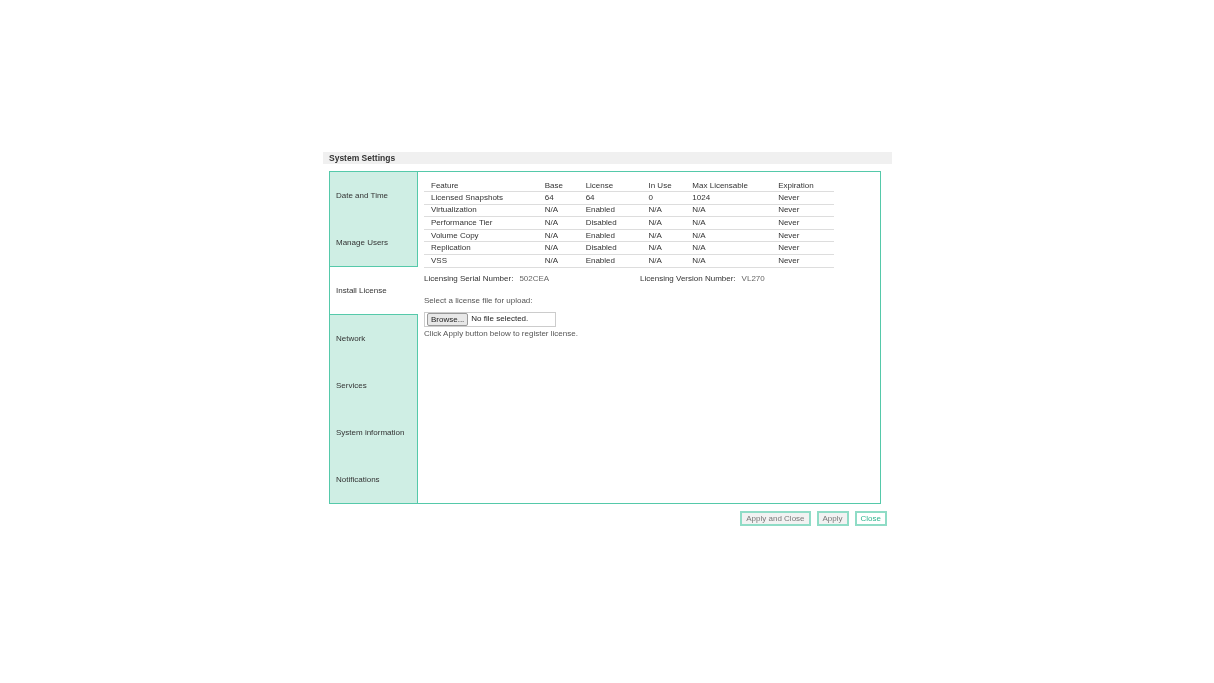  Describe the element at coordinates (702, 197) in the screenshot. I see `table-cell-text: 1024` at that location.